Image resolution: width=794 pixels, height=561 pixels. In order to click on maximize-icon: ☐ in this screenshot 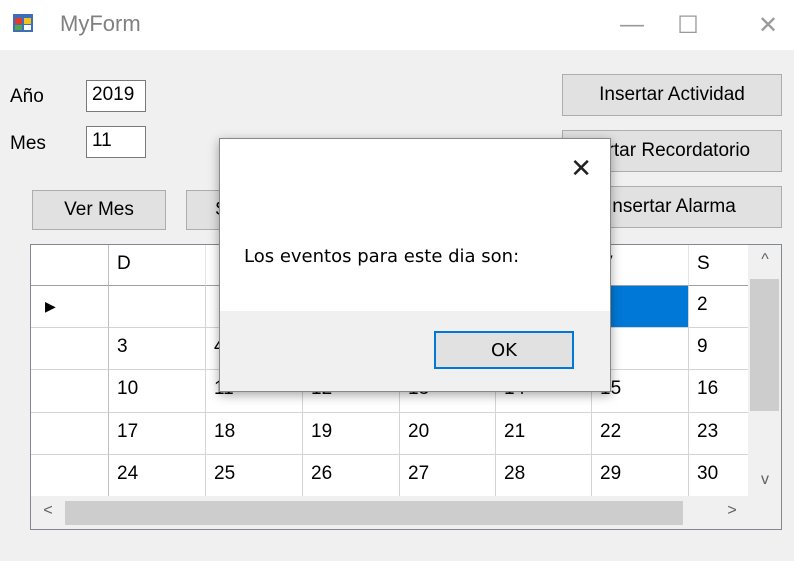, I will do `click(688, 25)`.